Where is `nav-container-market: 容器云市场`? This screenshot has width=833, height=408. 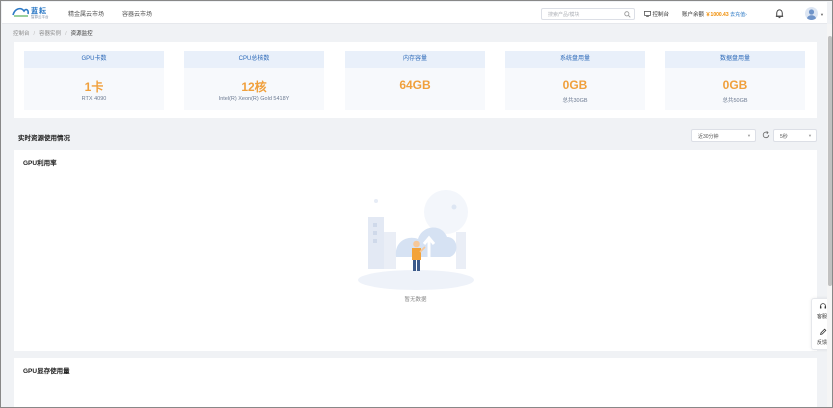
nav-container-market: 容器云市场 is located at coordinates (137, 13).